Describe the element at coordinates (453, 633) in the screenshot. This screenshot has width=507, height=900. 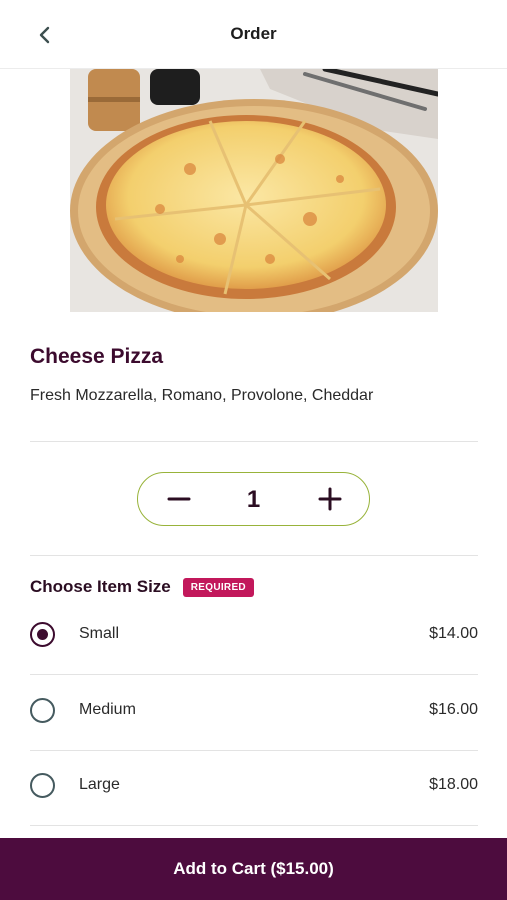
I see `option-price: $14.00` at that location.